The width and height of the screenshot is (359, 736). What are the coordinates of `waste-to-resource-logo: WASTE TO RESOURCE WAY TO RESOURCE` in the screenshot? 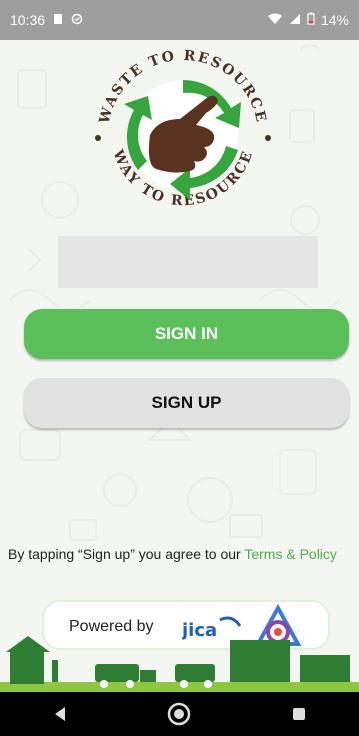 It's located at (183, 128).